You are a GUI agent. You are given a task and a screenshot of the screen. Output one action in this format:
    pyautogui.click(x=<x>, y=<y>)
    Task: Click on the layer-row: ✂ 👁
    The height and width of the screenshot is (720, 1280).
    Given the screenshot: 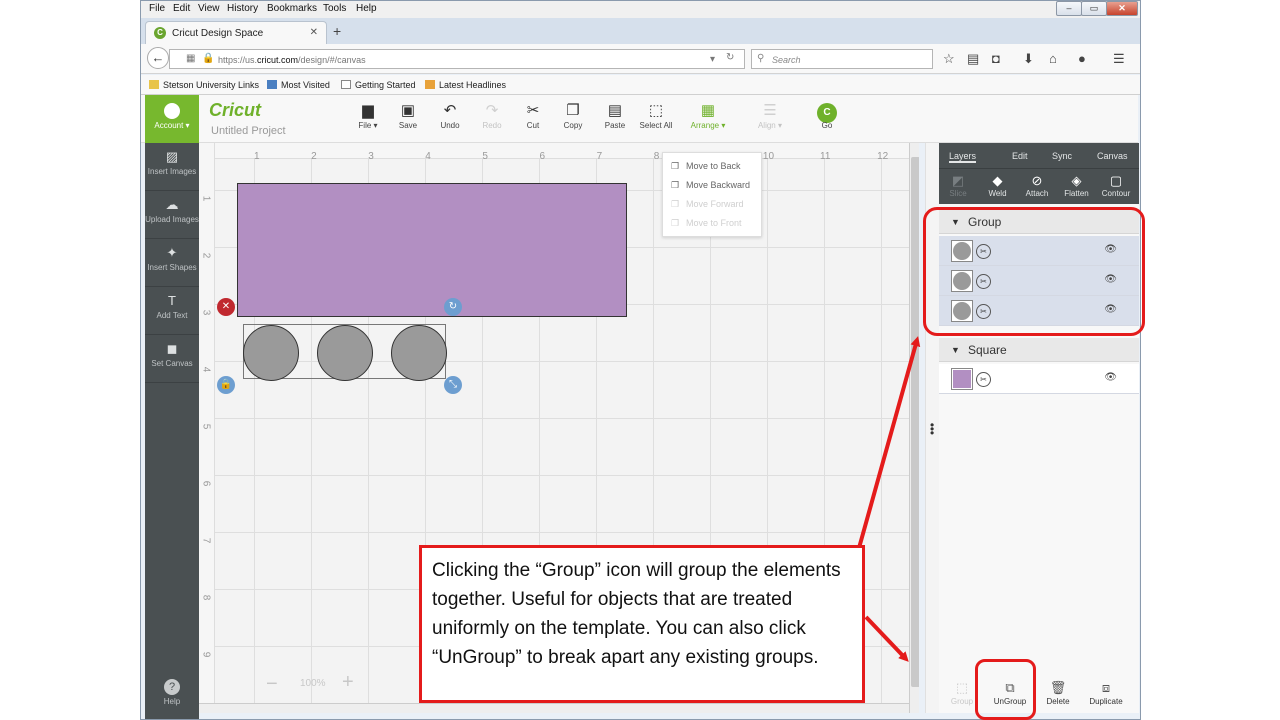 What is the action you would take?
    pyautogui.click(x=1039, y=379)
    